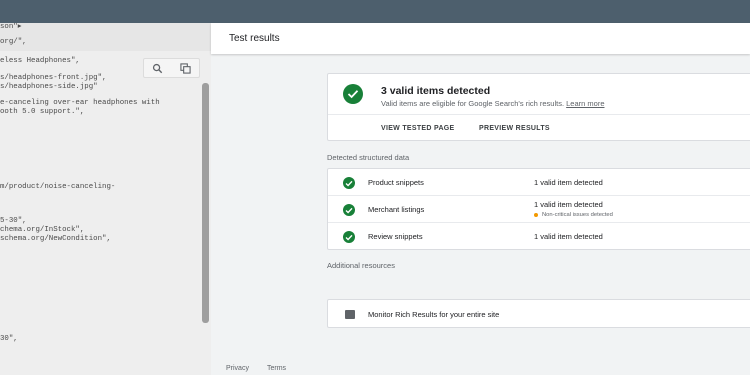 This screenshot has width=750, height=375. Describe the element at coordinates (42, 112) in the screenshot. I see `code-line: ooth 5.0 support.",` at that location.